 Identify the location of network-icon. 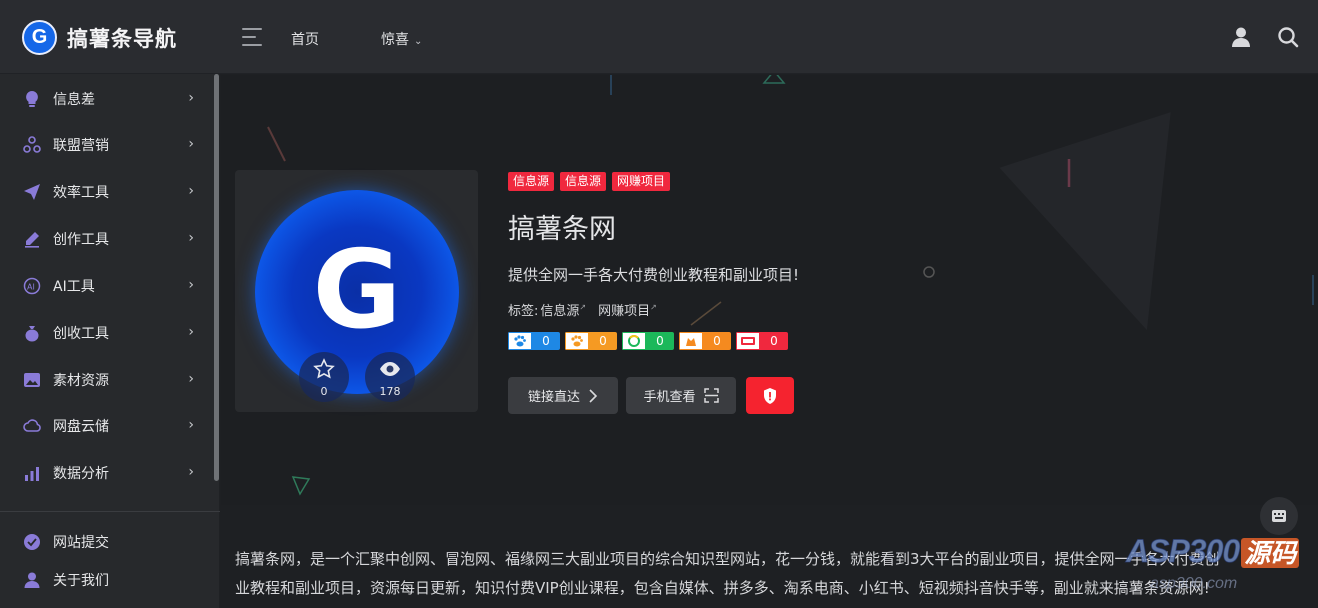
(32, 145).